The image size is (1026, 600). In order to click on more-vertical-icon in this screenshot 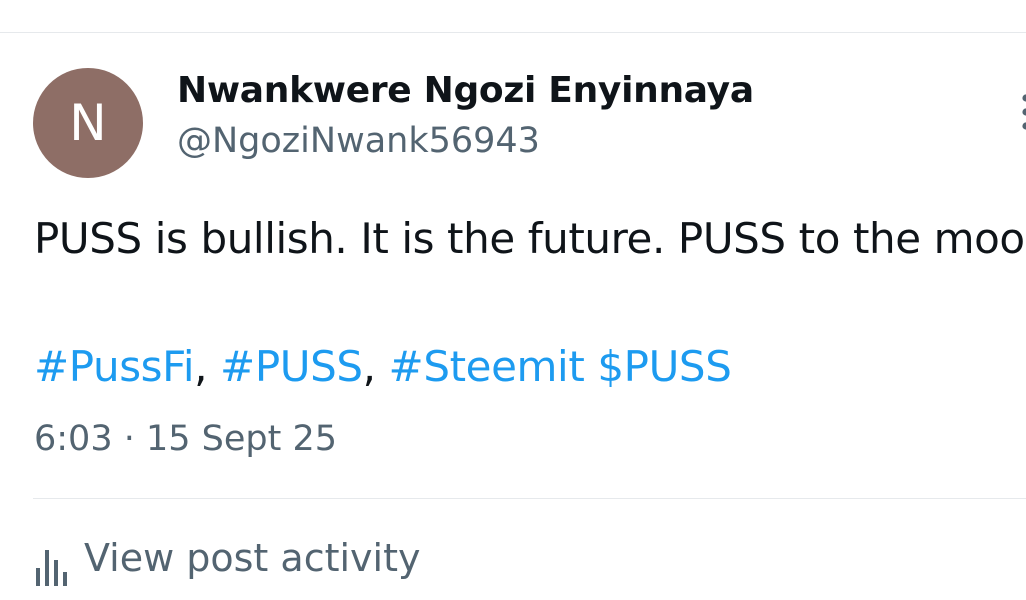, I will do `click(1020, 112)`.